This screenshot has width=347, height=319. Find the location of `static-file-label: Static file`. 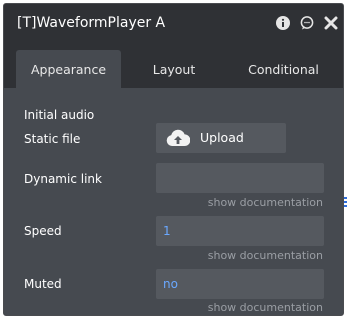

static-file-label: Static file is located at coordinates (52, 139).